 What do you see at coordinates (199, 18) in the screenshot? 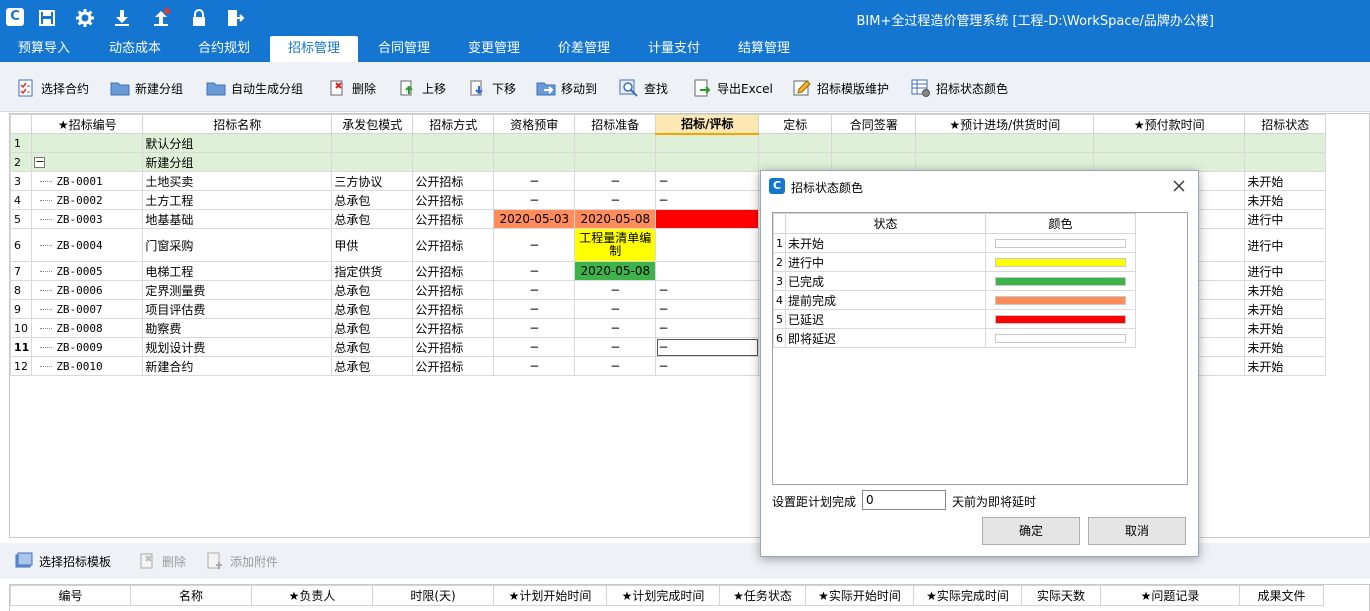
I see `lock-icon` at bounding box center [199, 18].